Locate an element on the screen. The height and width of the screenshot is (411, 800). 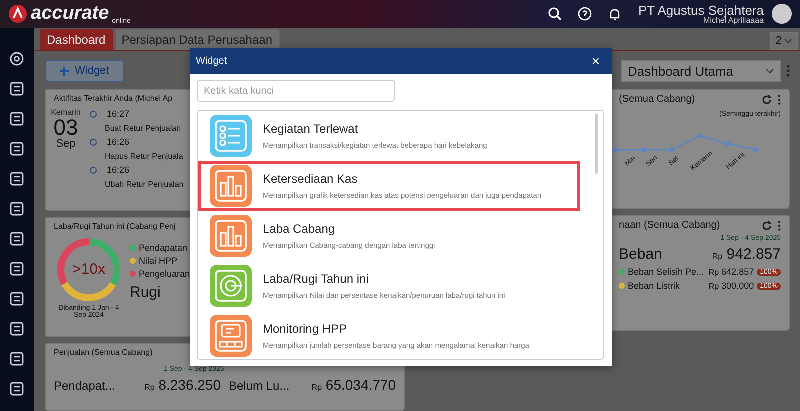
result-text: Rugi is located at coordinates (146, 292).